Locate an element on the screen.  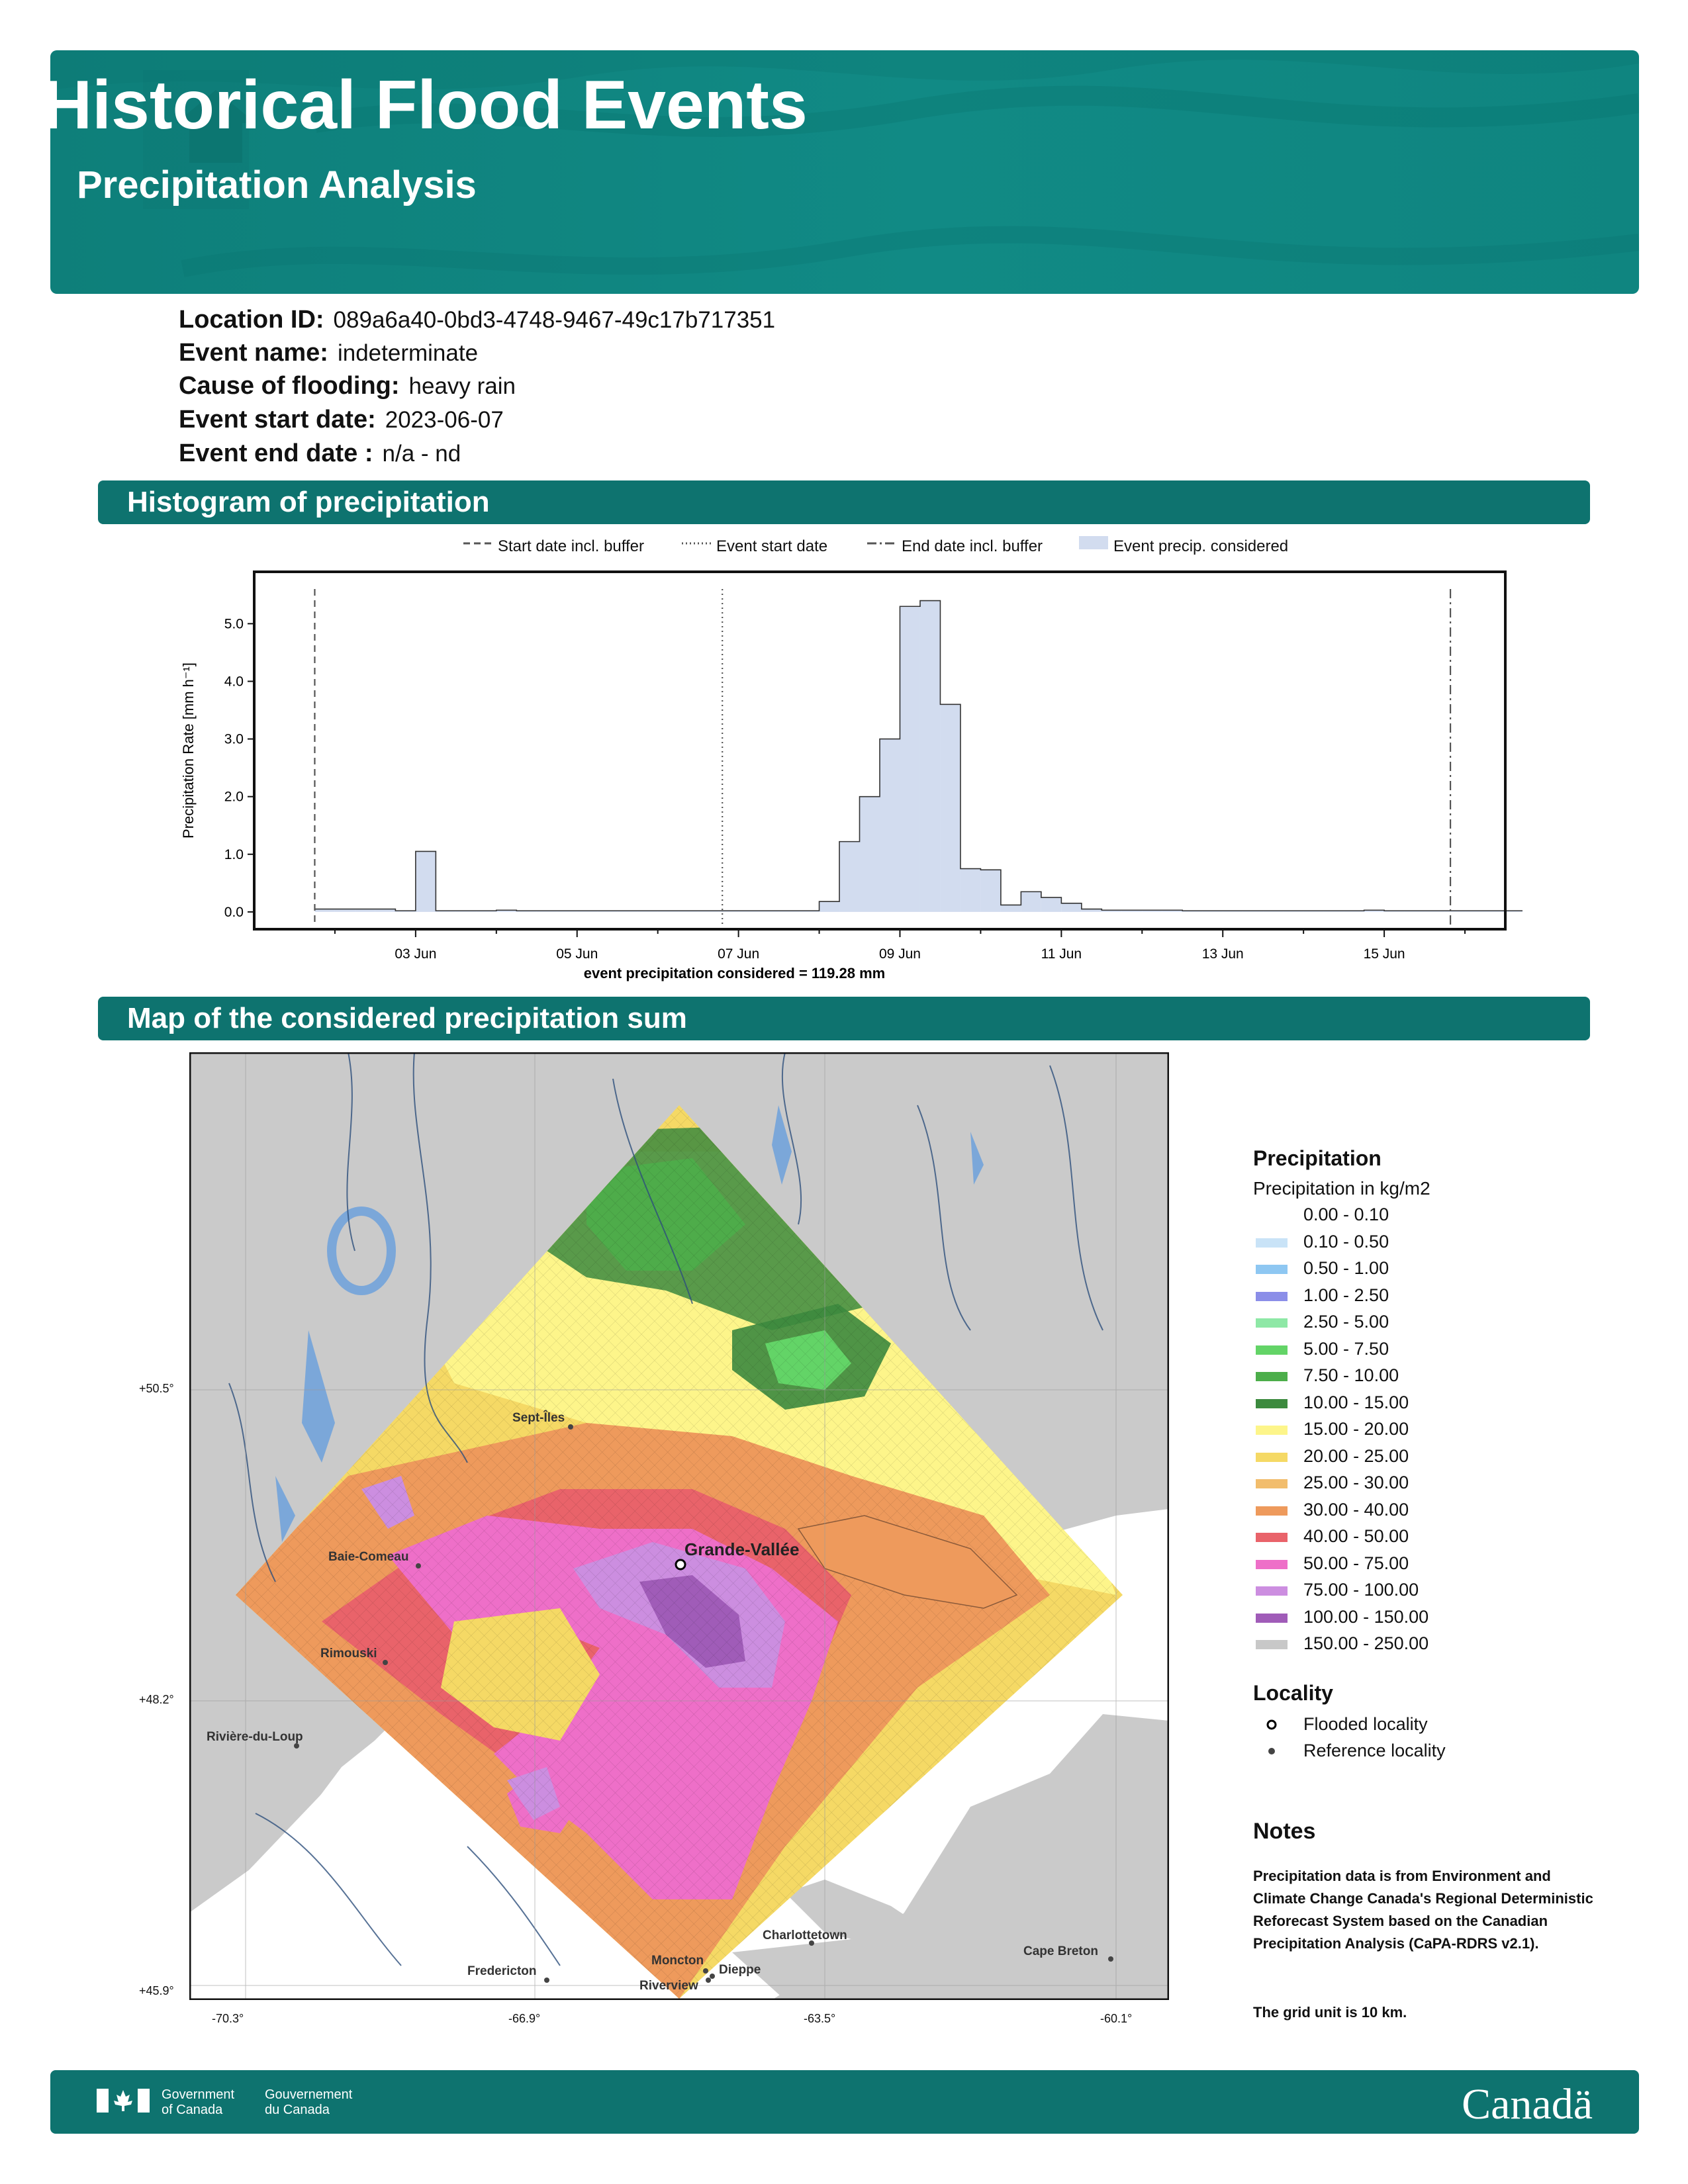
info-label: Event end date : is located at coordinates (276, 453).